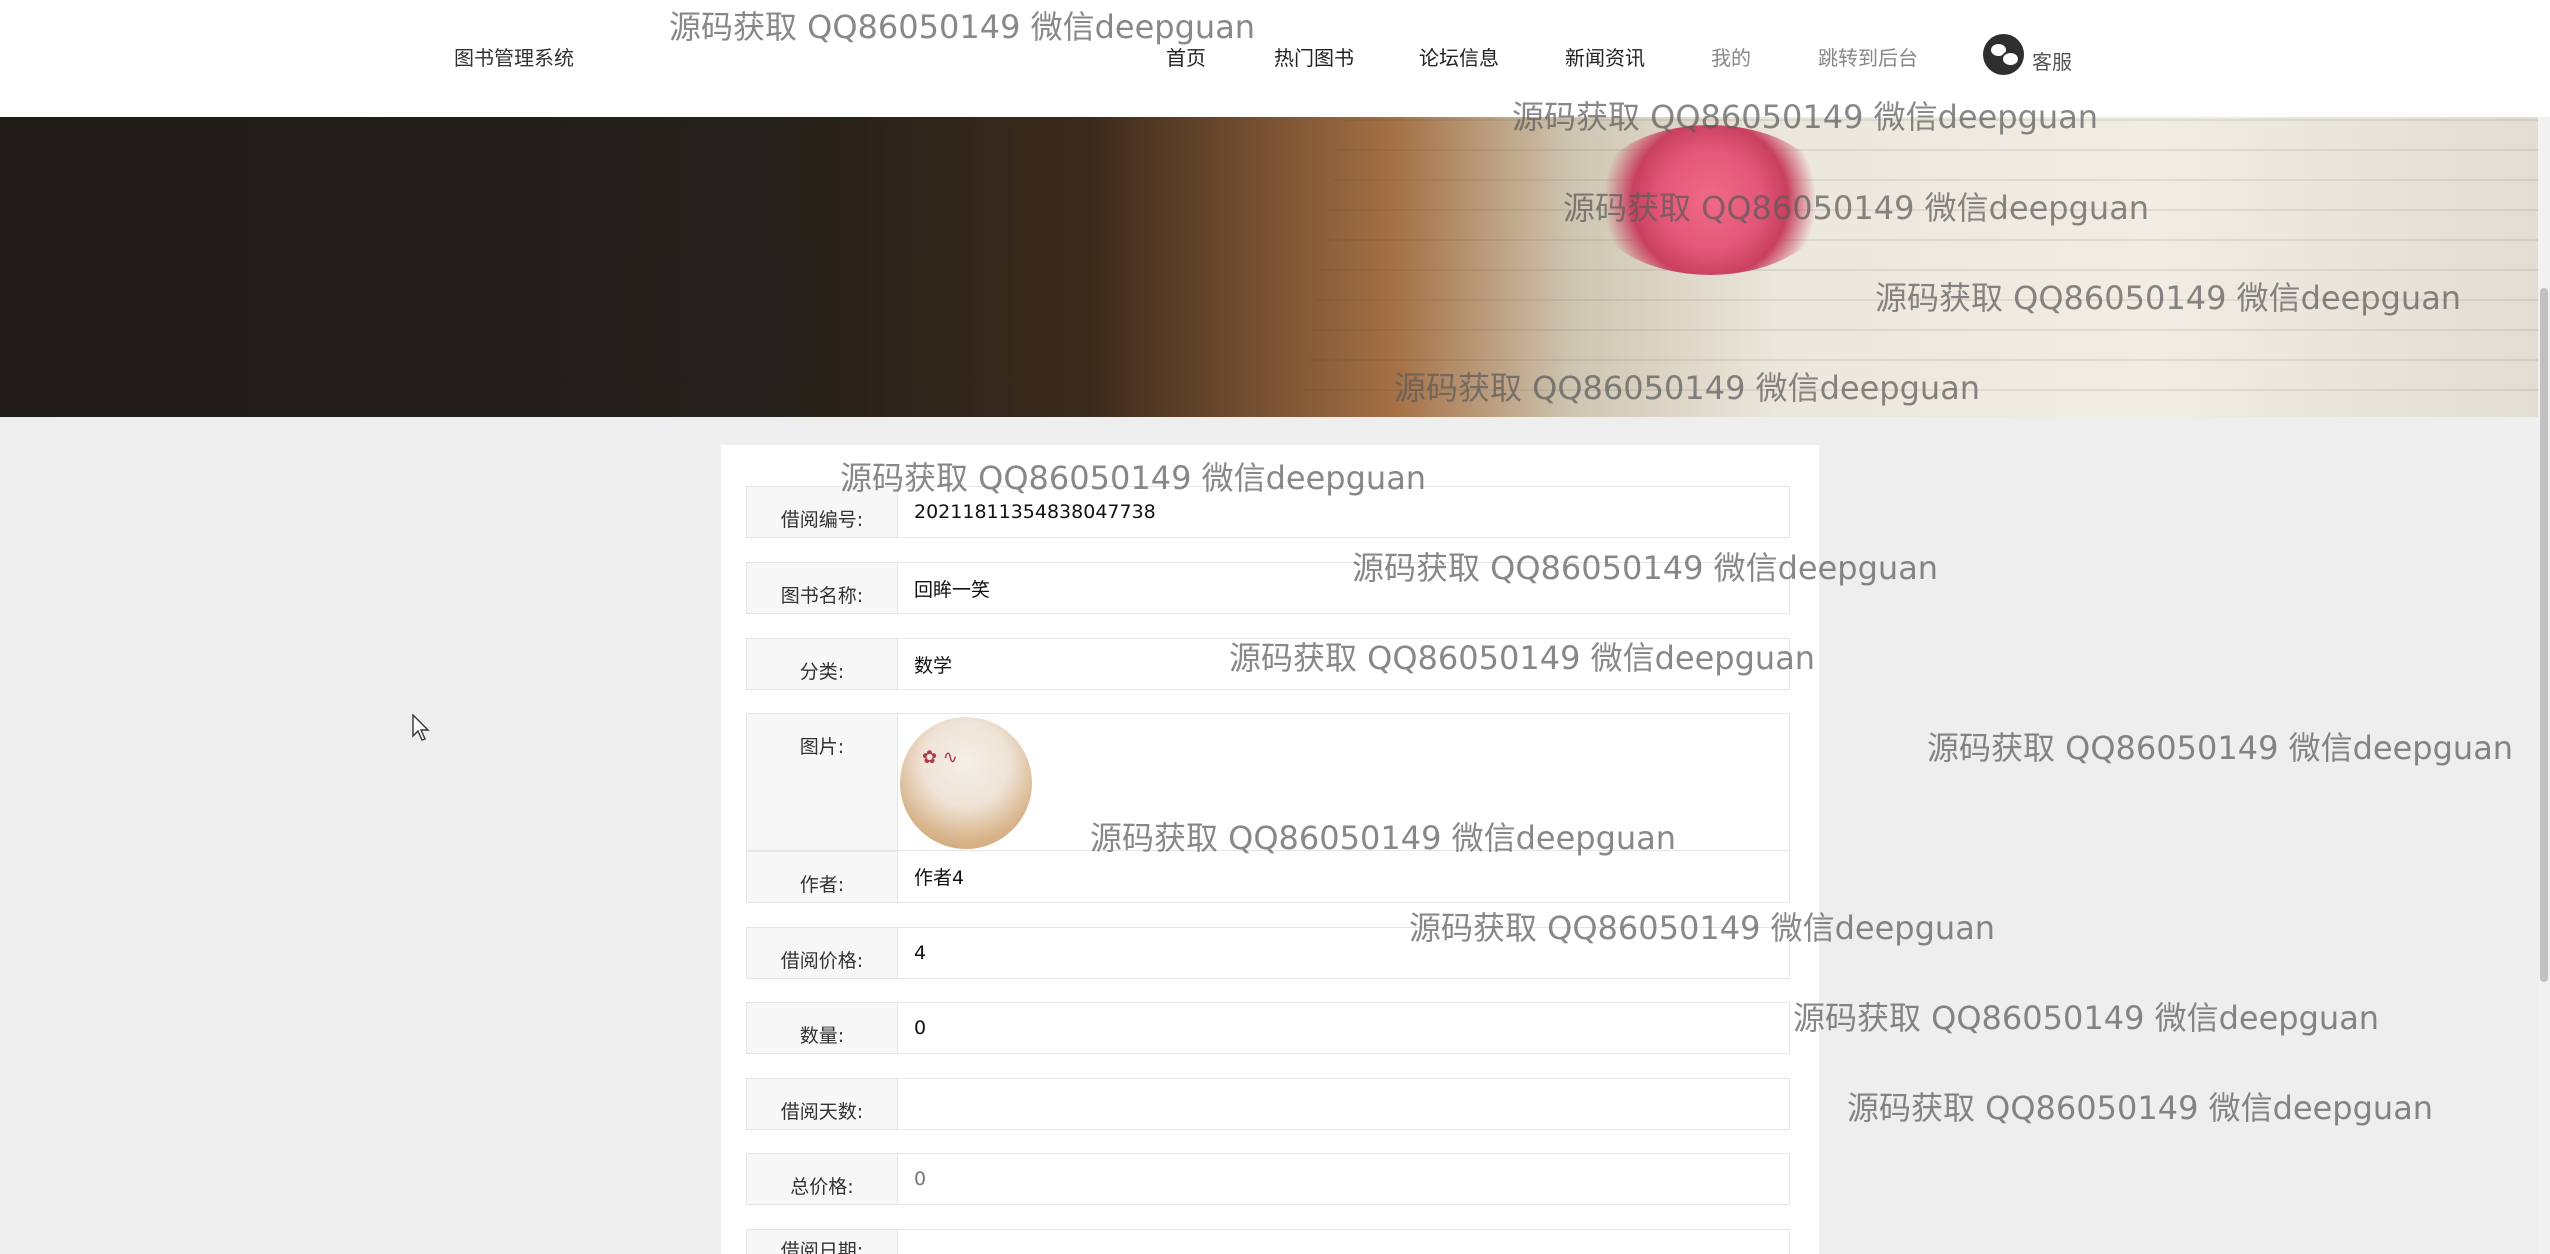 This screenshot has width=2550, height=1254. I want to click on label-picture: 图片:, so click(822, 782).